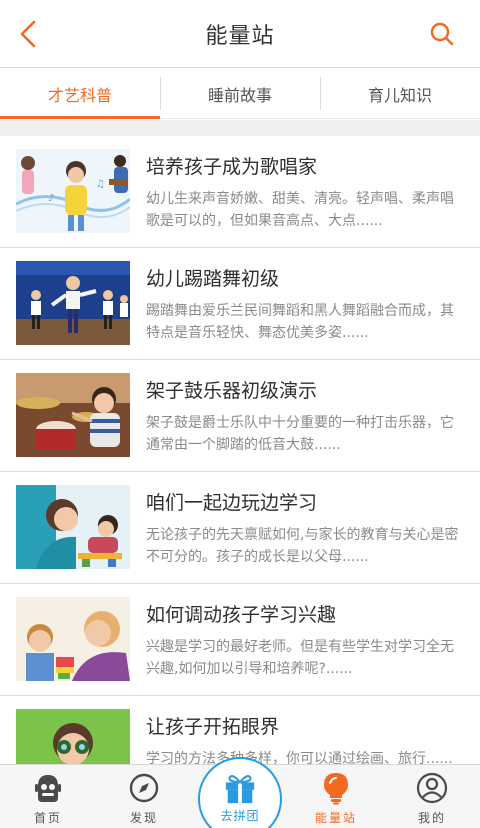  Describe the element at coordinates (232, 167) in the screenshot. I see `article-title: 培养孩子成为歌唱家` at that location.